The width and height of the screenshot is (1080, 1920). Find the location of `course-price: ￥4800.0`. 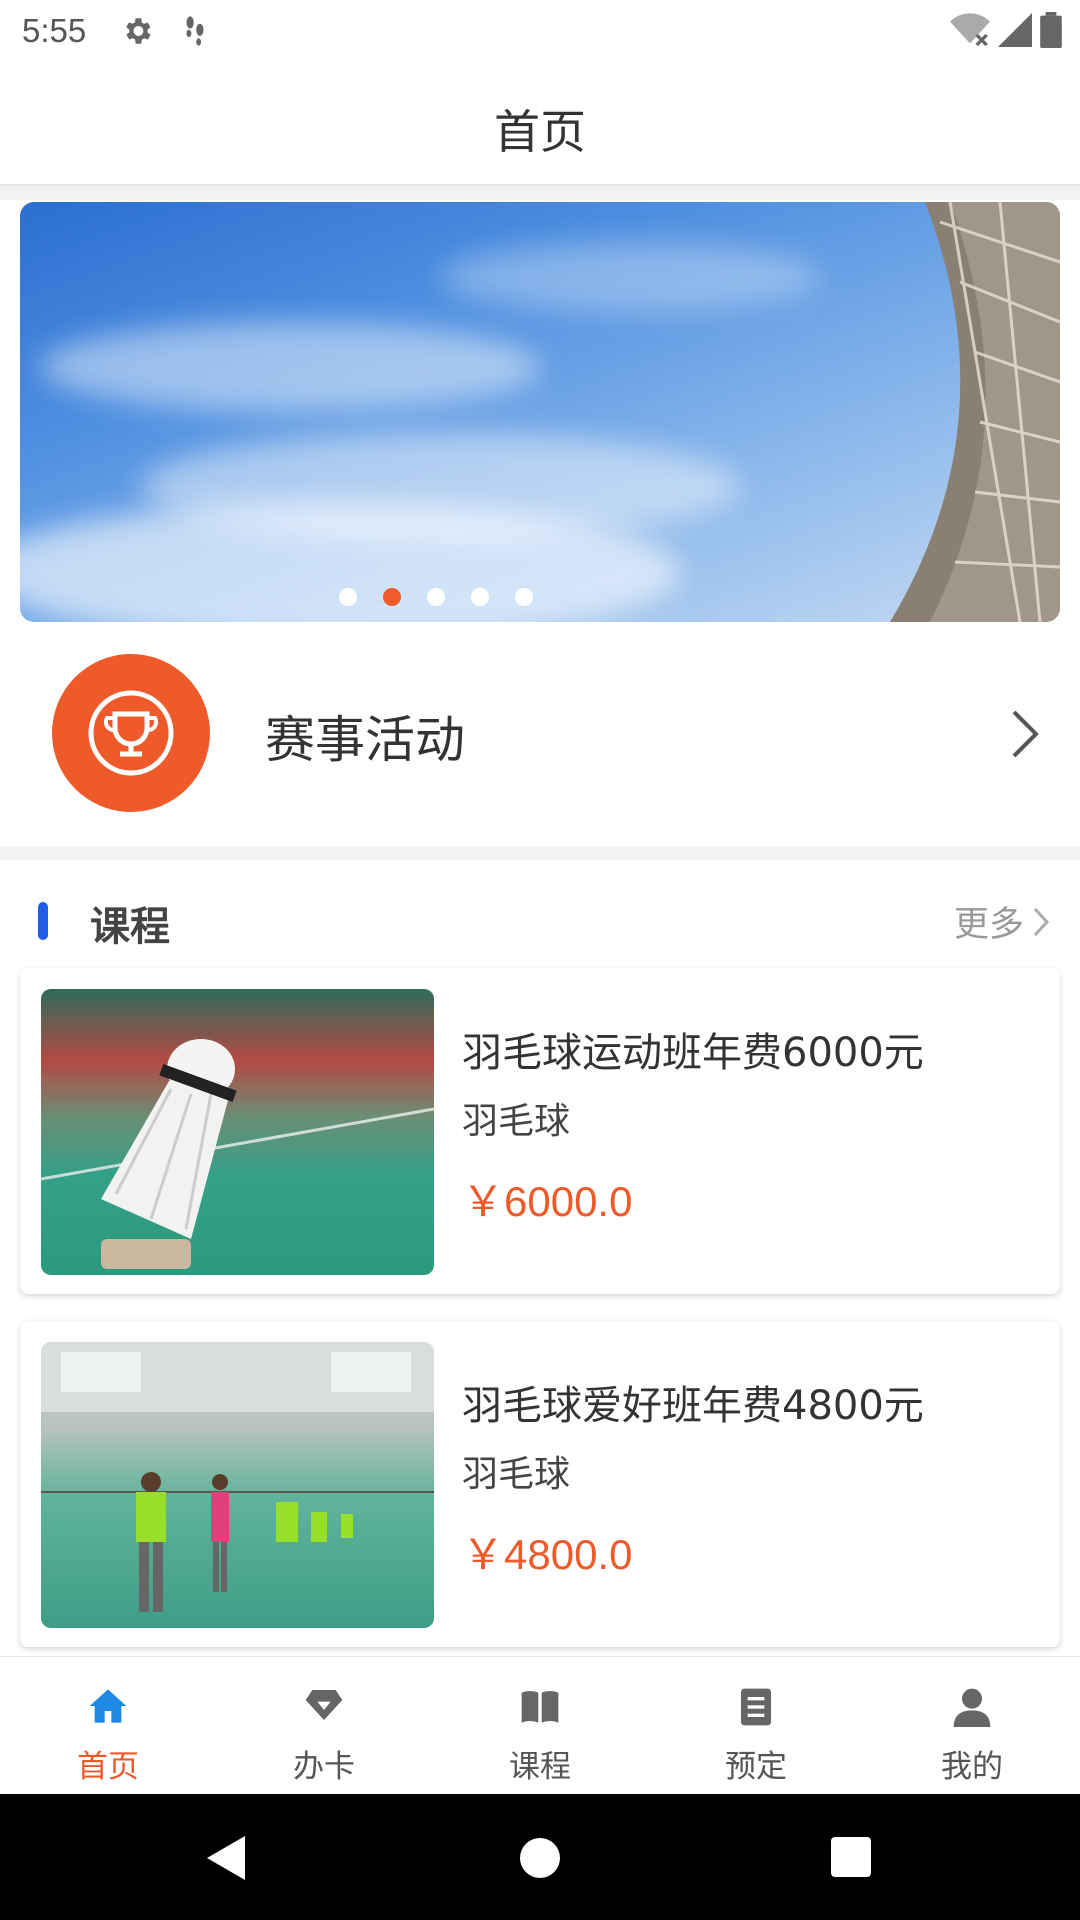

course-price: ￥4800.0 is located at coordinates (547, 1554).